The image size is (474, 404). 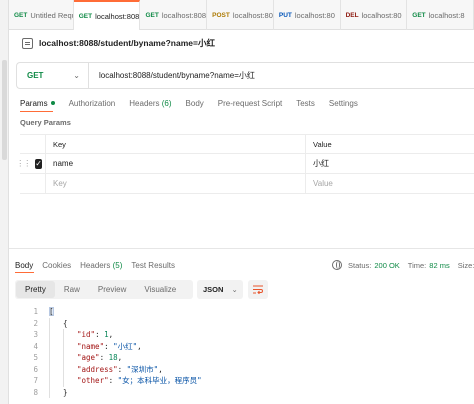 I want to click on time-value: 82 ms, so click(x=439, y=265).